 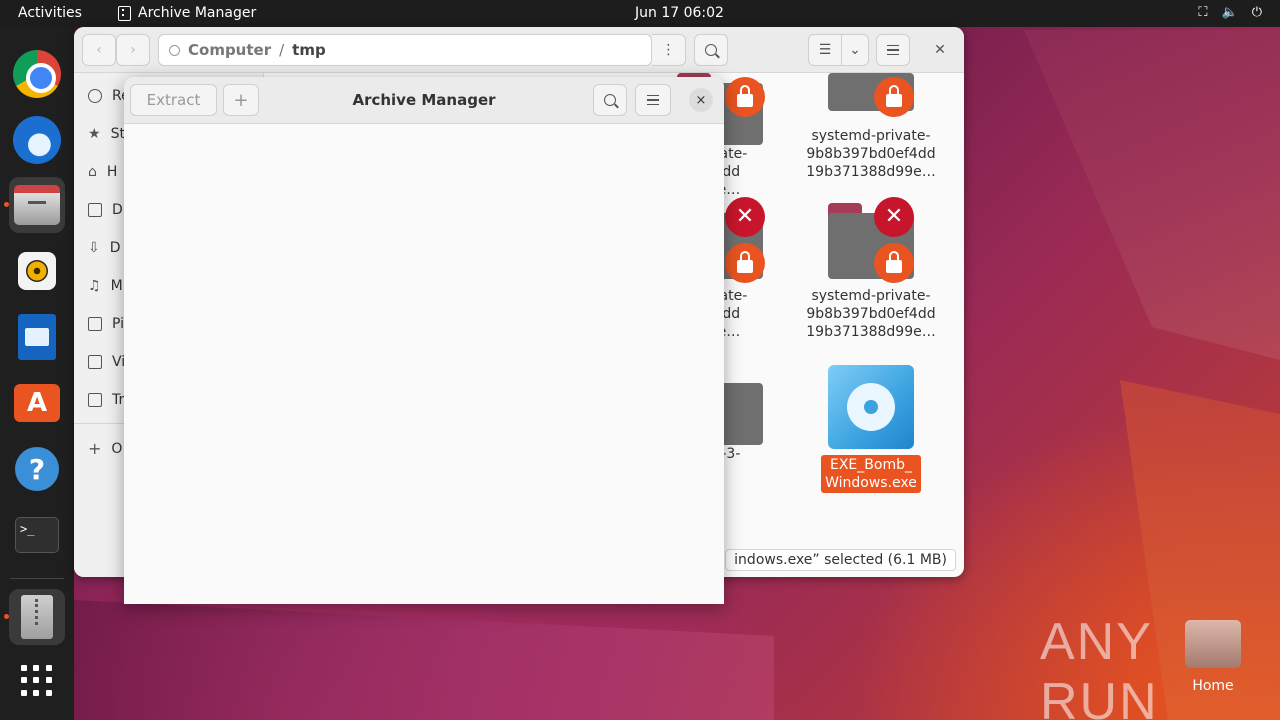 I want to click on music-icon: ♫, so click(x=94, y=286).